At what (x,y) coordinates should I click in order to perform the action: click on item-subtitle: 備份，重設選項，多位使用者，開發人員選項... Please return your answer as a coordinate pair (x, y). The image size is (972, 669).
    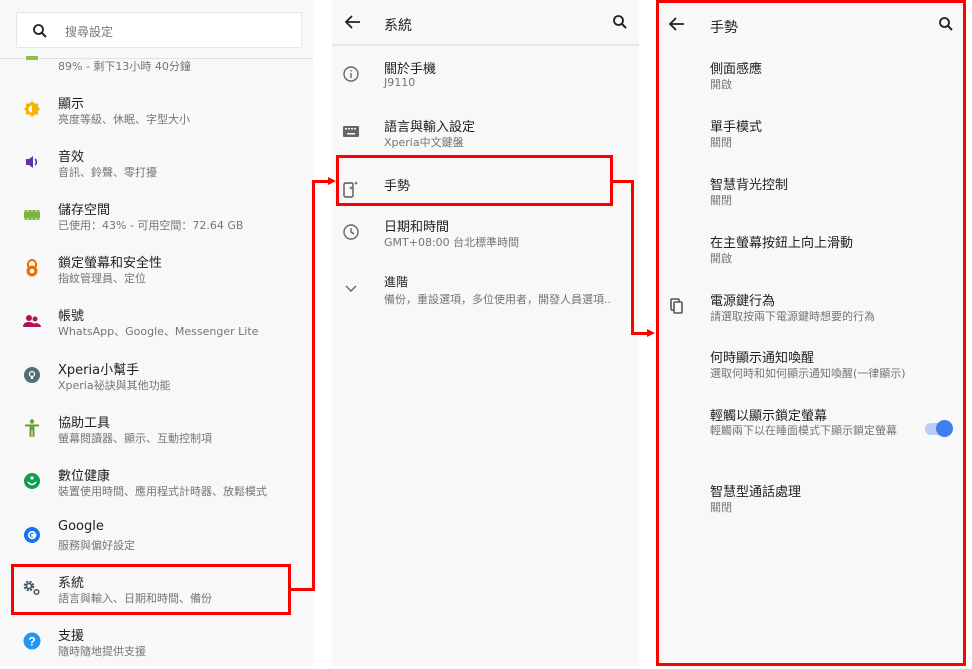
    Looking at the image, I should click on (497, 299).